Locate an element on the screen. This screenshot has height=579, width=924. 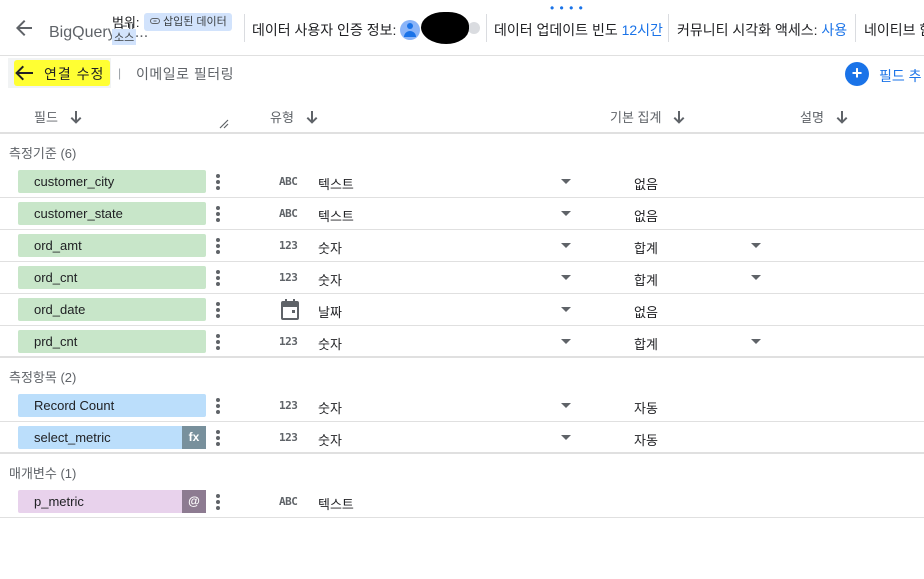
field-chip: customer_city is located at coordinates (112, 181).